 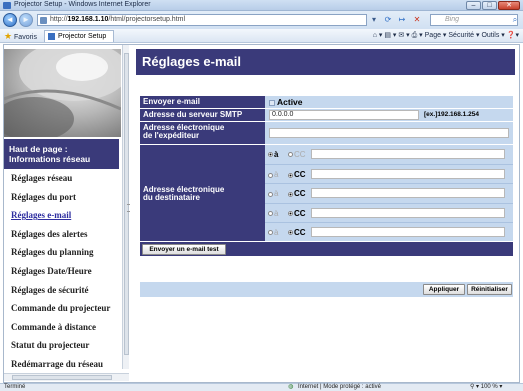 I want to click on globe-icon: ◍, so click(x=291, y=387).